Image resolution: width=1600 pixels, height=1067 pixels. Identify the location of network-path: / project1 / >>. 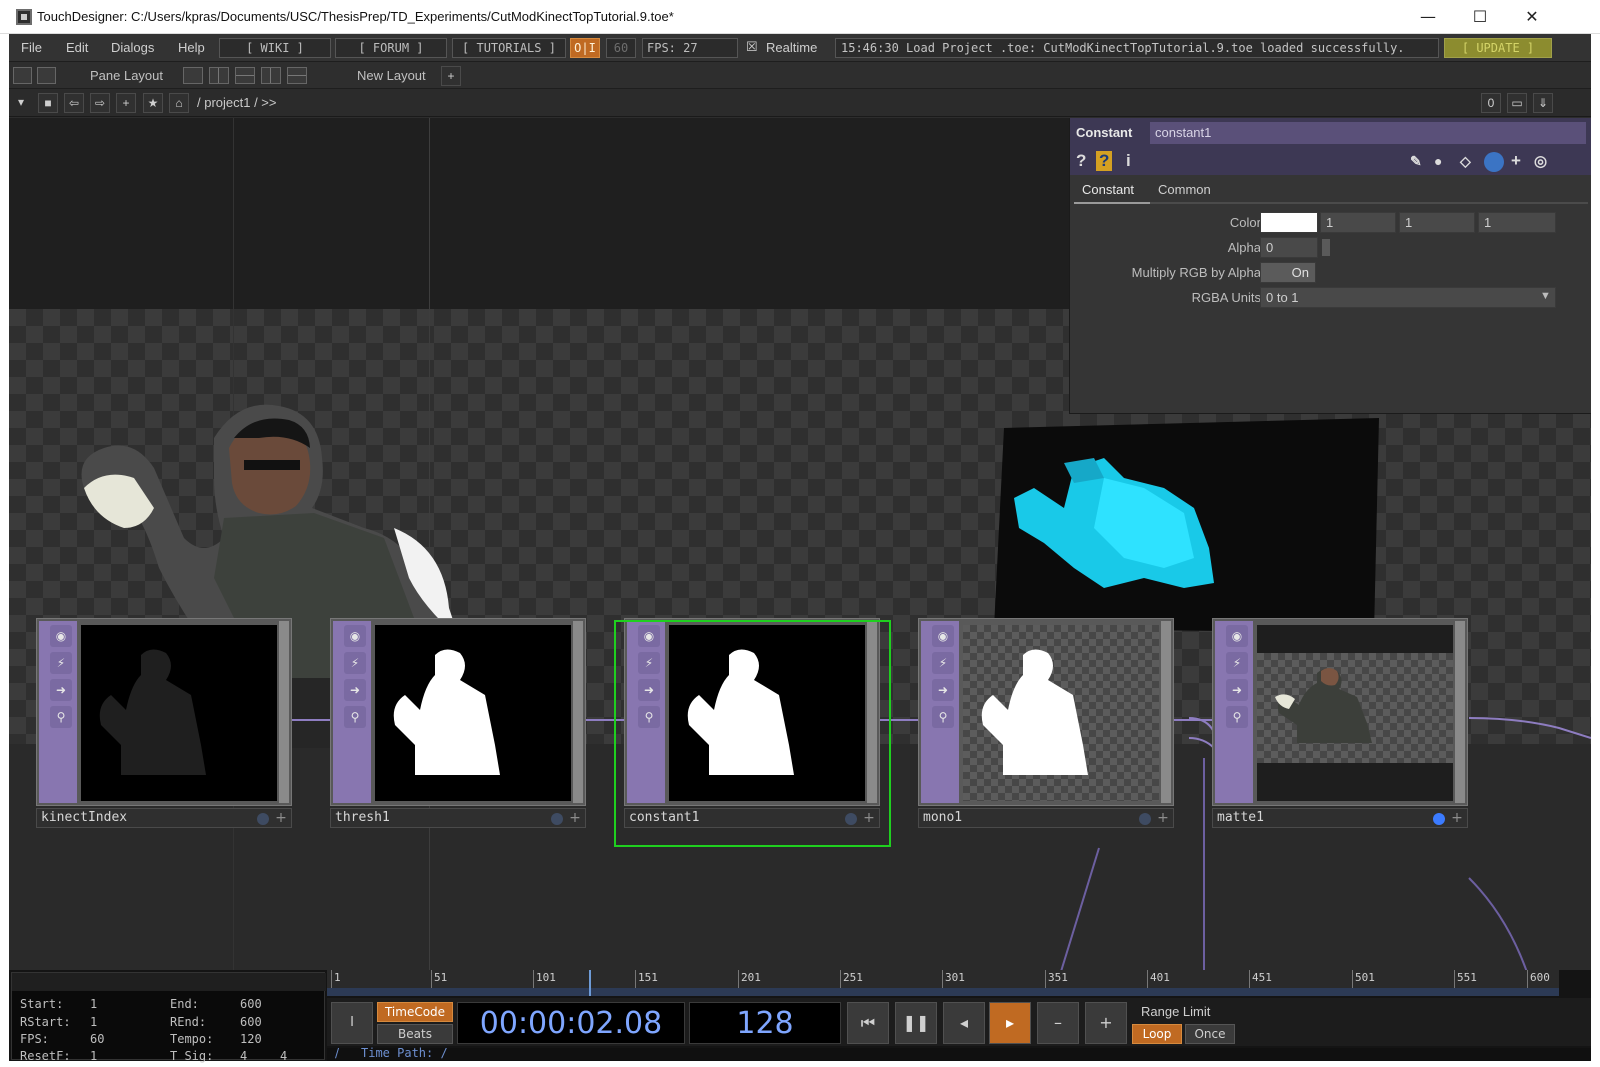
(237, 102).